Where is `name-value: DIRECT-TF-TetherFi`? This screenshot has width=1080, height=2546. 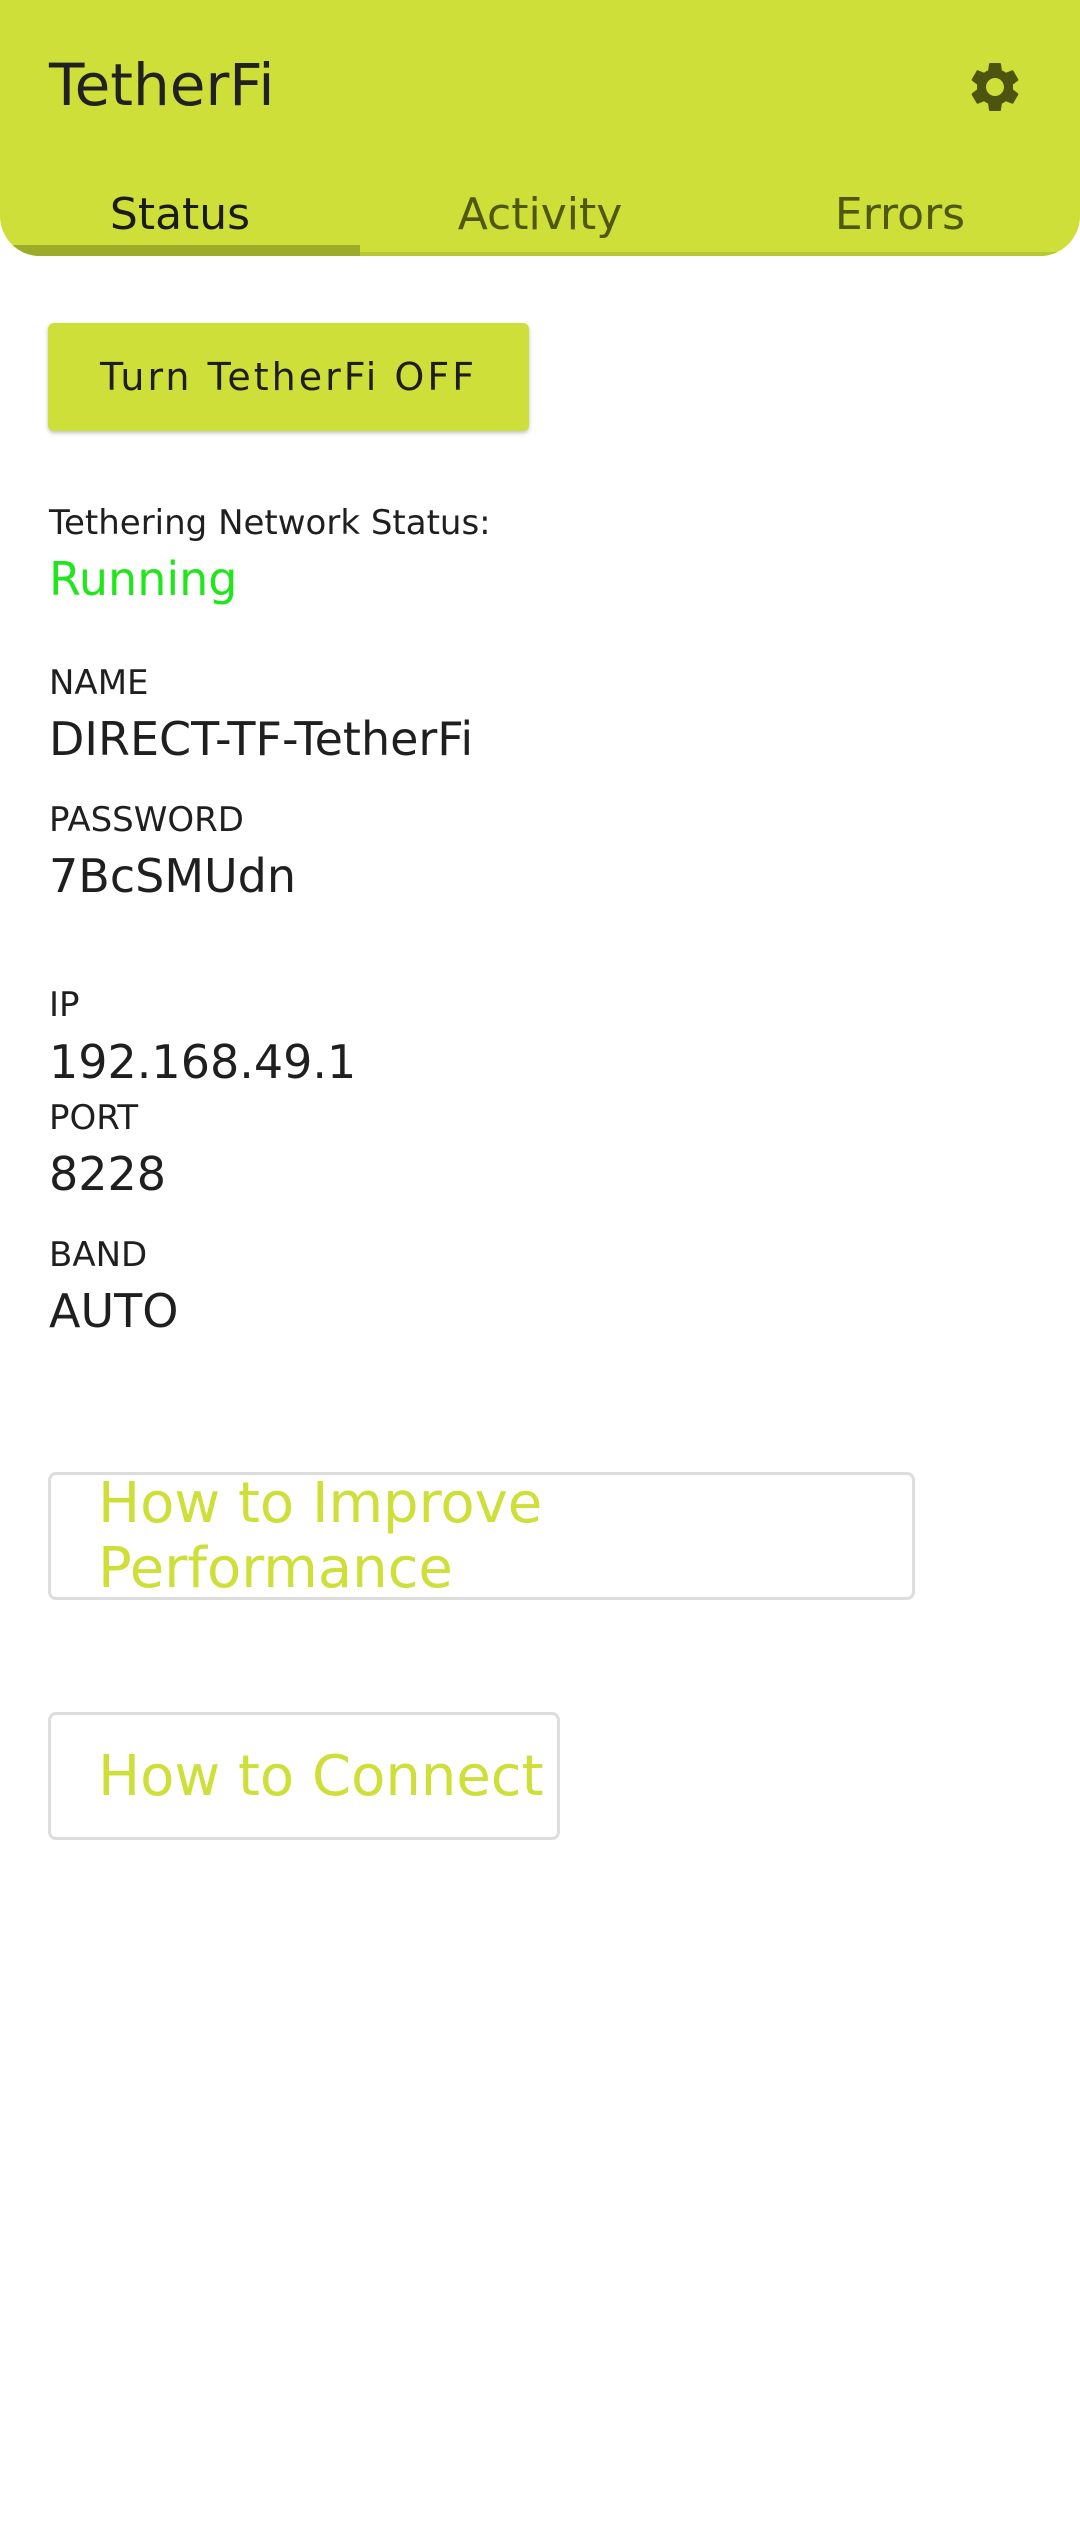
name-value: DIRECT-TF-TetherFi is located at coordinates (261, 739).